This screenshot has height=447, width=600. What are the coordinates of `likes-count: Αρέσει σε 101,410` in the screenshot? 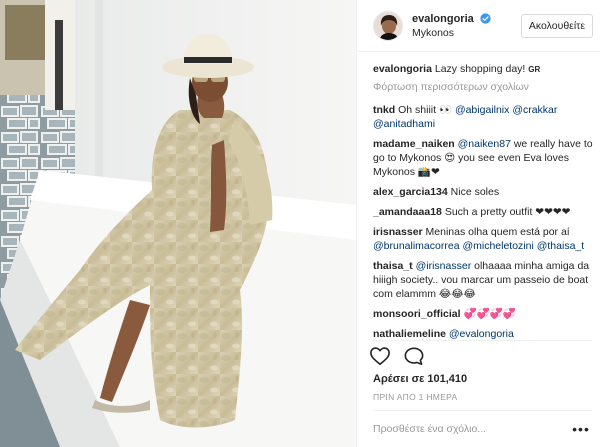 It's located at (420, 379).